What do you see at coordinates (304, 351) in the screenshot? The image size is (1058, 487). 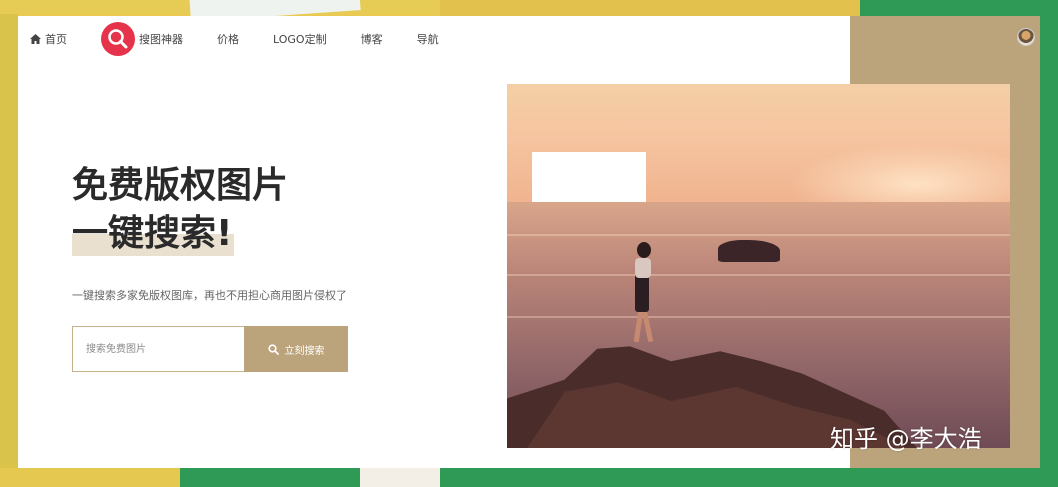 I see `search-button-label: 立刻搜索` at bounding box center [304, 351].